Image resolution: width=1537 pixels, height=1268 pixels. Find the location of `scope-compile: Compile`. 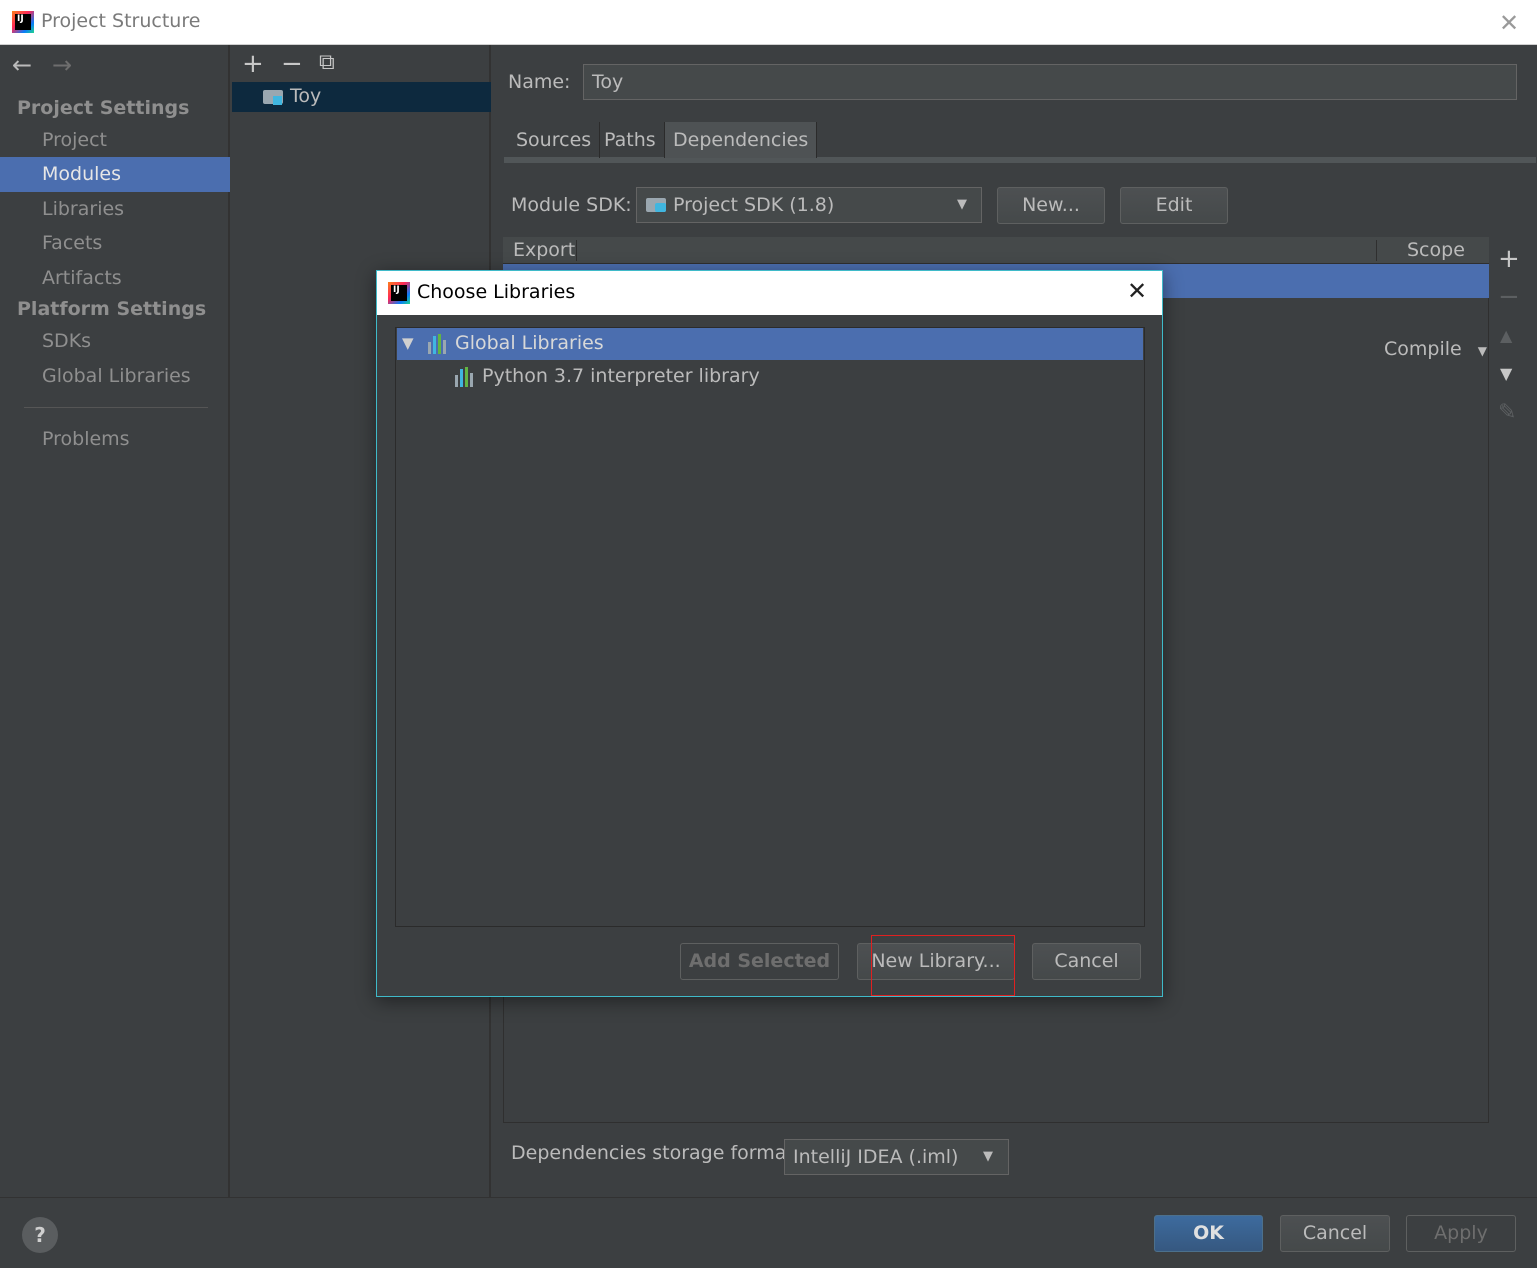

scope-compile: Compile is located at coordinates (1423, 349).